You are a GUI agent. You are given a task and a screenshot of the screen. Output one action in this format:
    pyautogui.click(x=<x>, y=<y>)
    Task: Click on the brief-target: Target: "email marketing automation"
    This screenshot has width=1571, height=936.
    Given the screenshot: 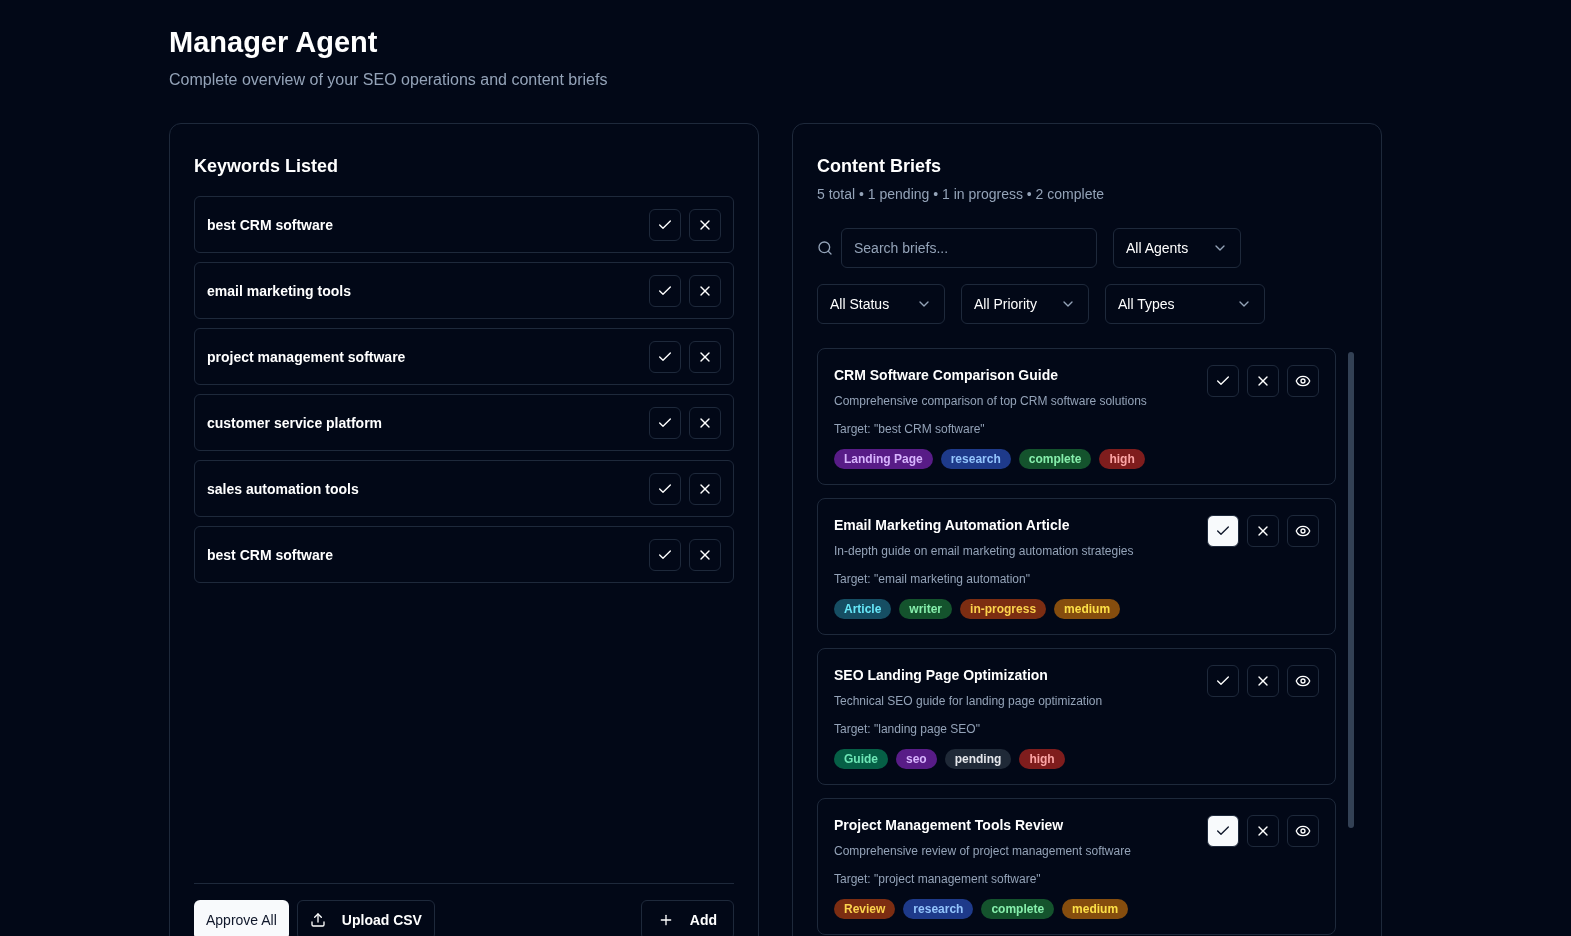 What is the action you would take?
    pyautogui.click(x=932, y=579)
    